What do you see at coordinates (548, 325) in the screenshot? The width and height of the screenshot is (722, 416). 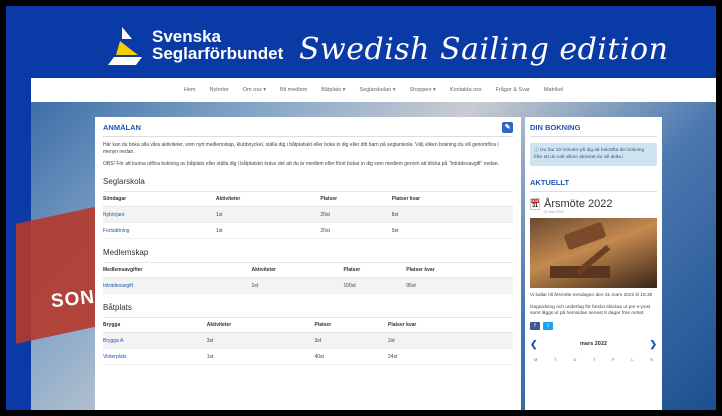 I see `twitter-icon: t` at bounding box center [548, 325].